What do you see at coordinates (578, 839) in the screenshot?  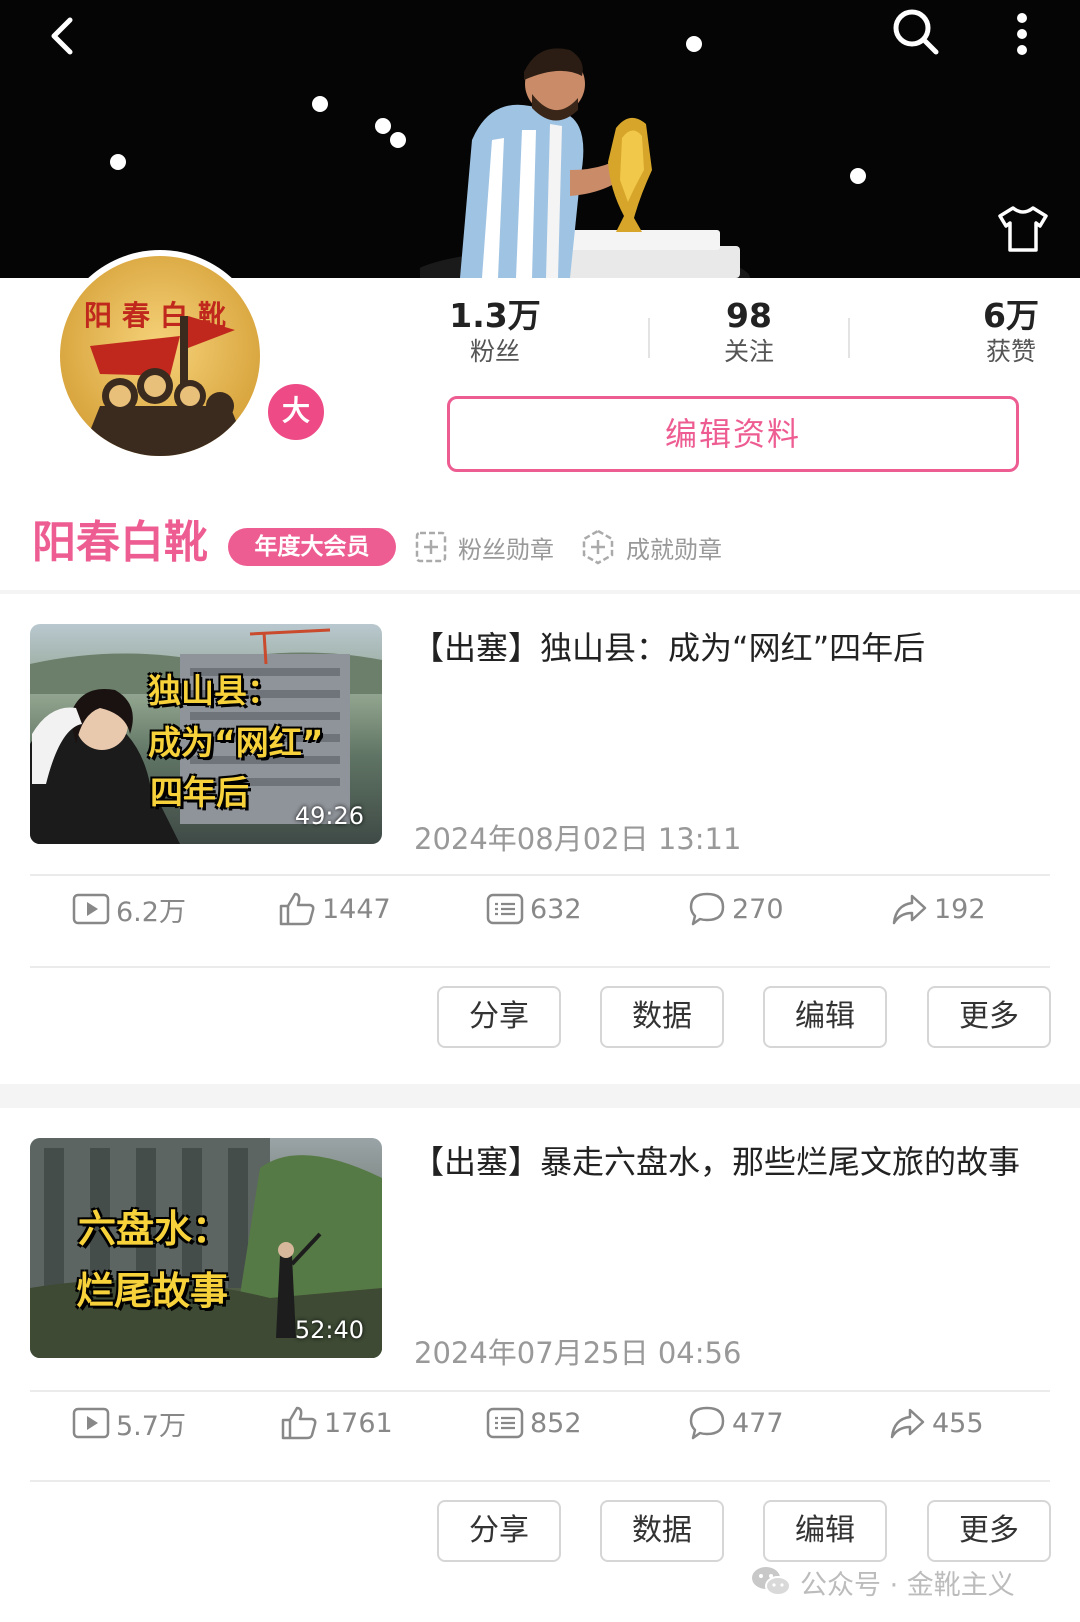 I see `video-date: 2024年08月02日 13:11` at bounding box center [578, 839].